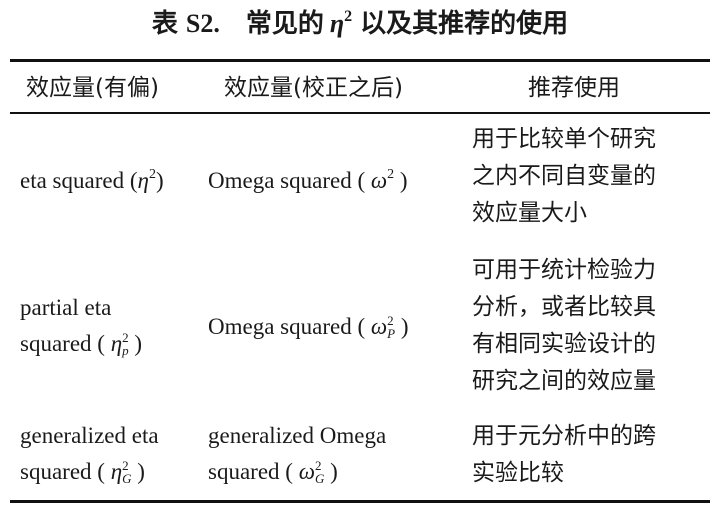  I want to click on caption-text-before: 常见的, so click(284, 24).